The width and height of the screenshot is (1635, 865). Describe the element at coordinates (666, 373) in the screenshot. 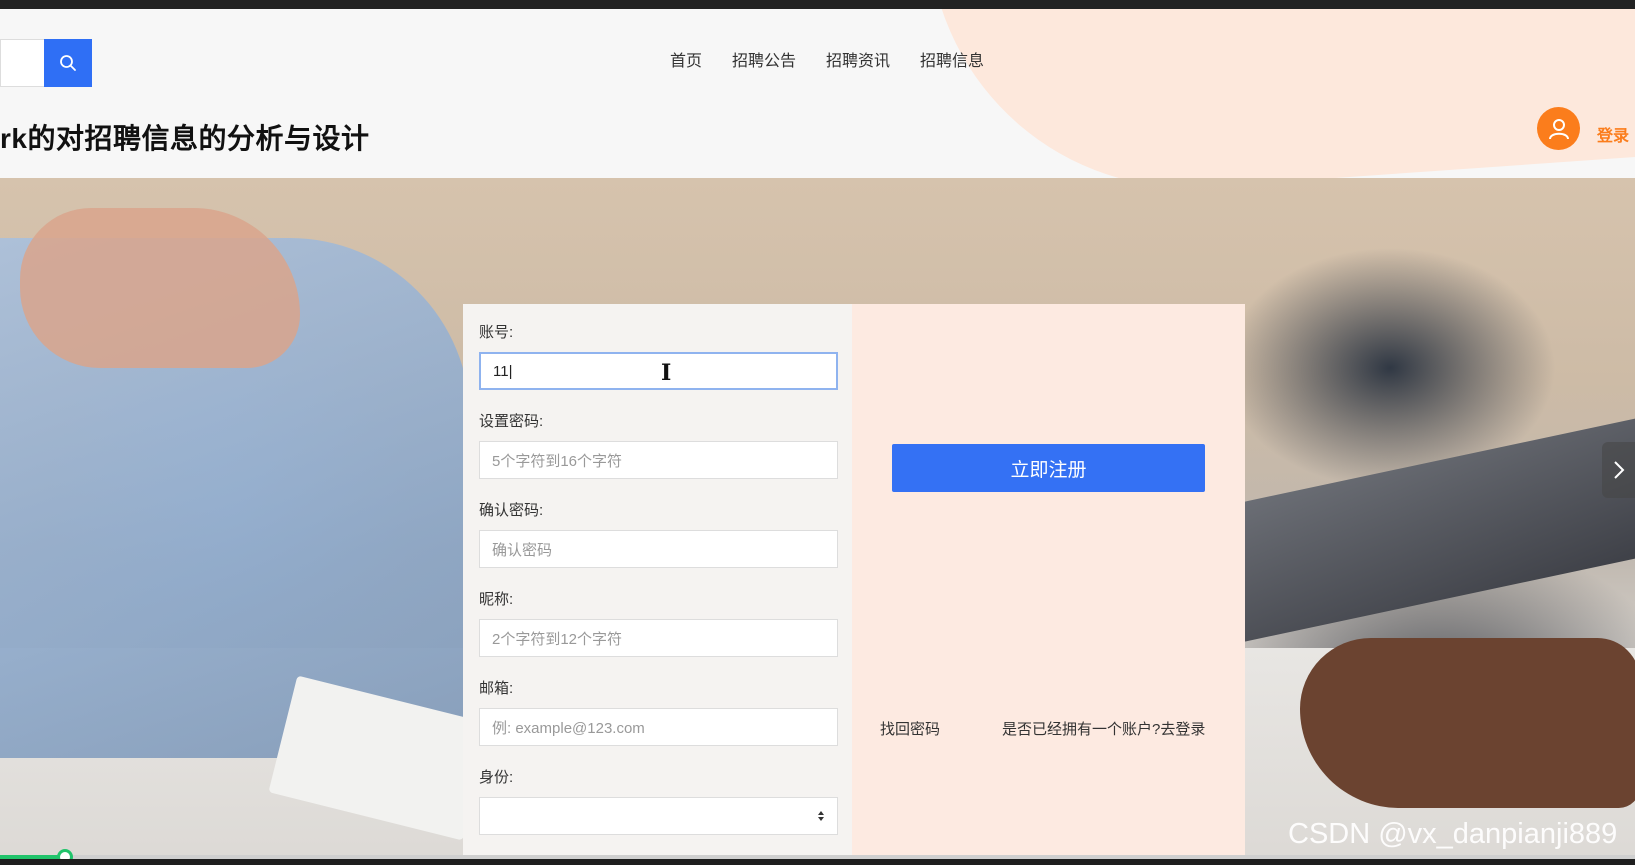

I see `text-cursor-icon: I` at that location.